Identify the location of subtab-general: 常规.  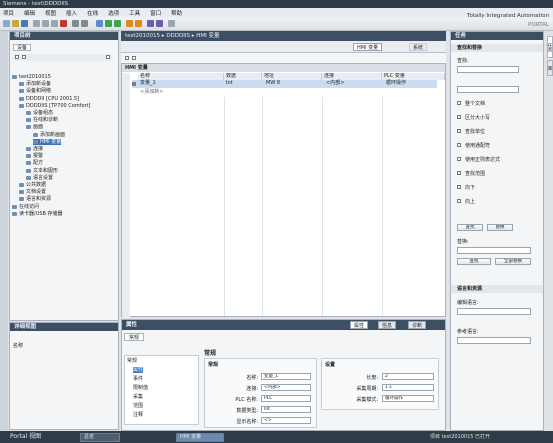
(134, 337).